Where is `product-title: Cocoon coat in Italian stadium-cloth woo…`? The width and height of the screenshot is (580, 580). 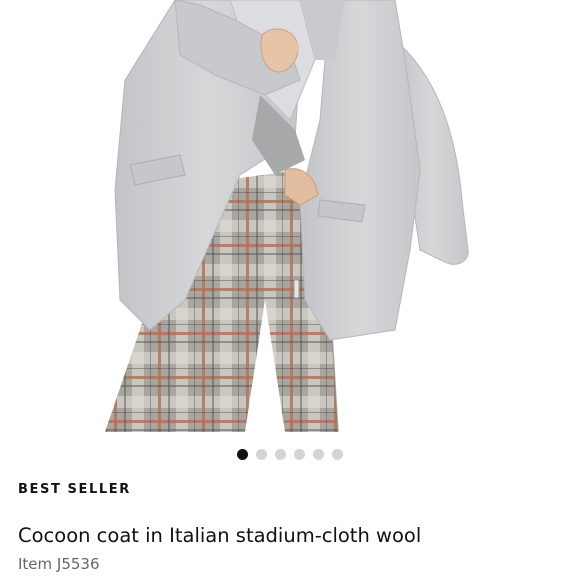 product-title: Cocoon coat in Italian stadium-cloth woo… is located at coordinates (220, 535).